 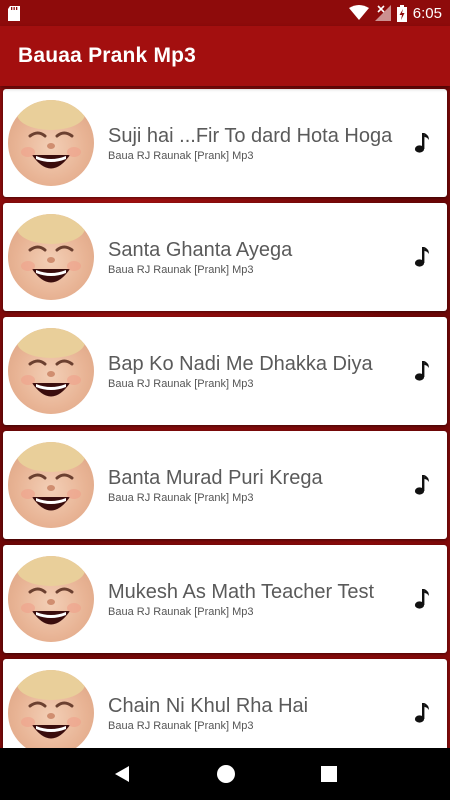 I want to click on status-time: 6:05, so click(x=427, y=13).